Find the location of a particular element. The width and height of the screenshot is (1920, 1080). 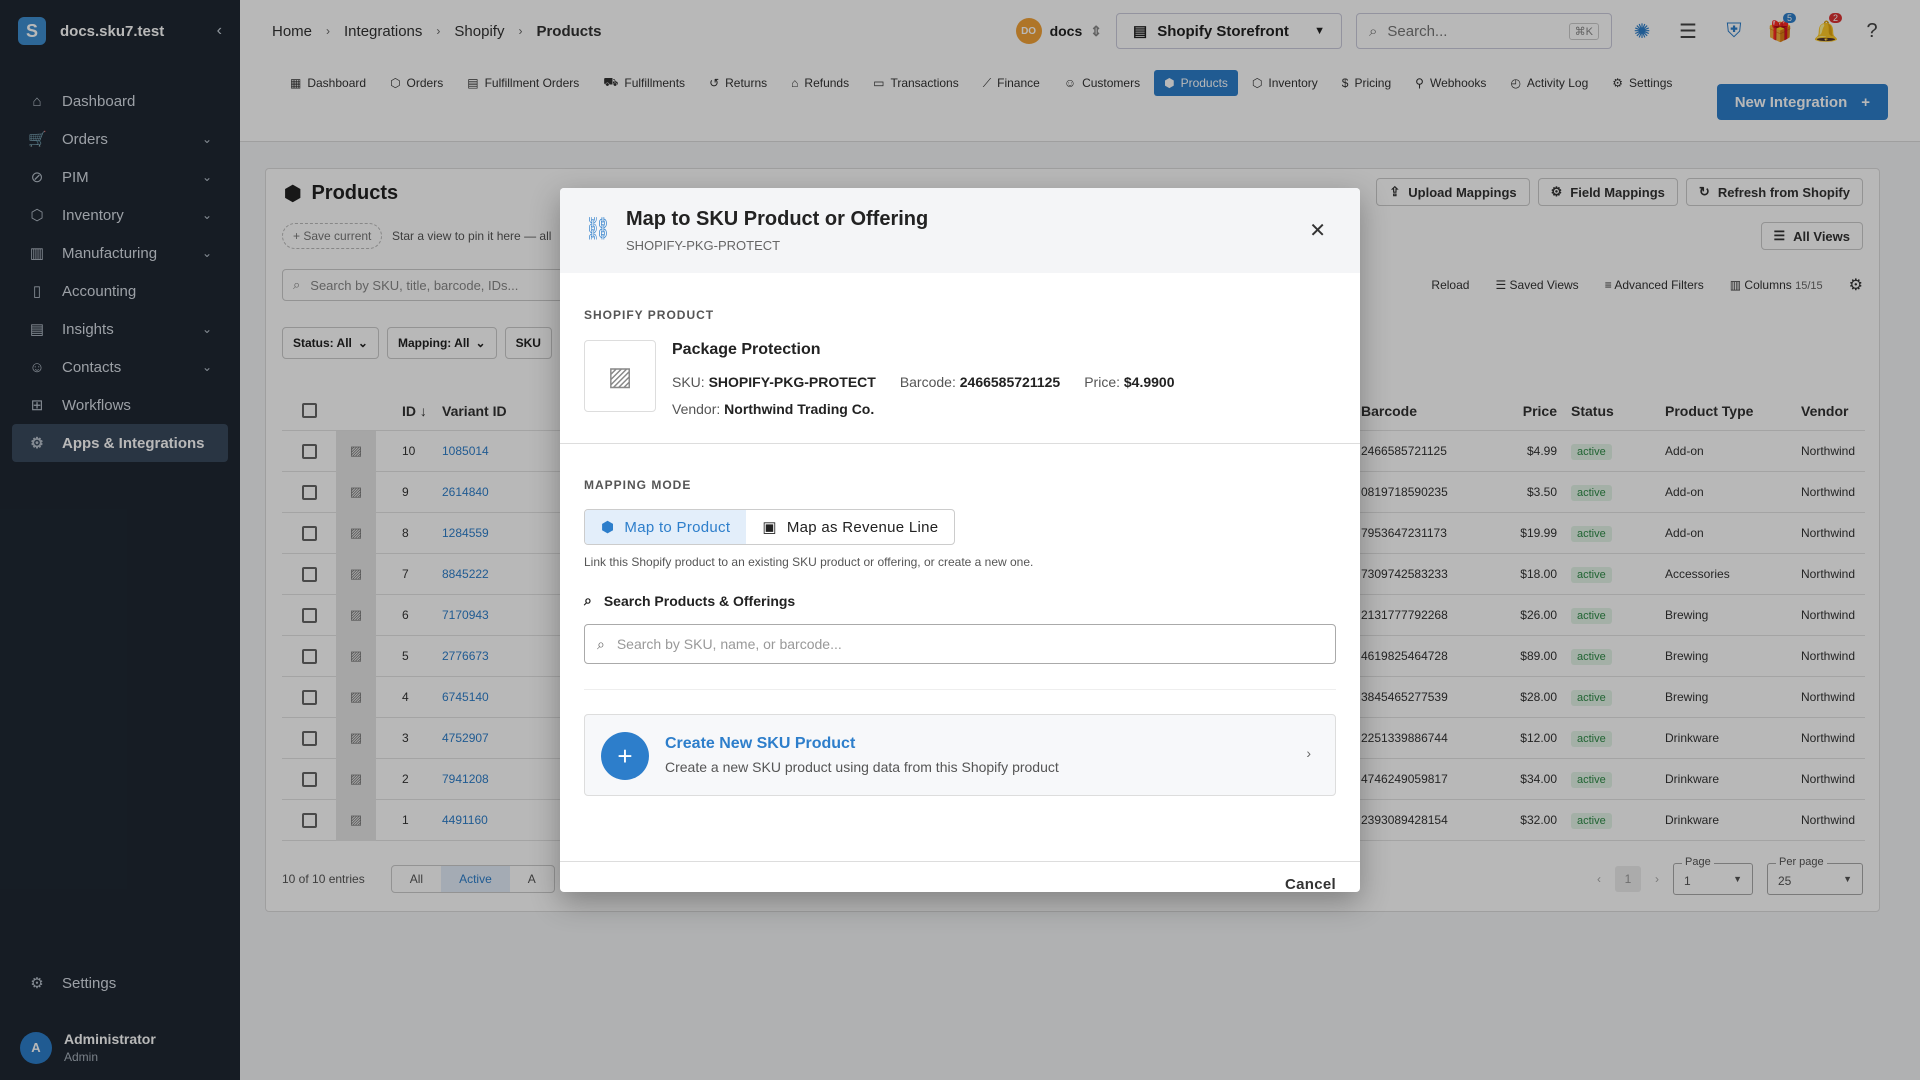

plus-icon: + is located at coordinates (625, 756).